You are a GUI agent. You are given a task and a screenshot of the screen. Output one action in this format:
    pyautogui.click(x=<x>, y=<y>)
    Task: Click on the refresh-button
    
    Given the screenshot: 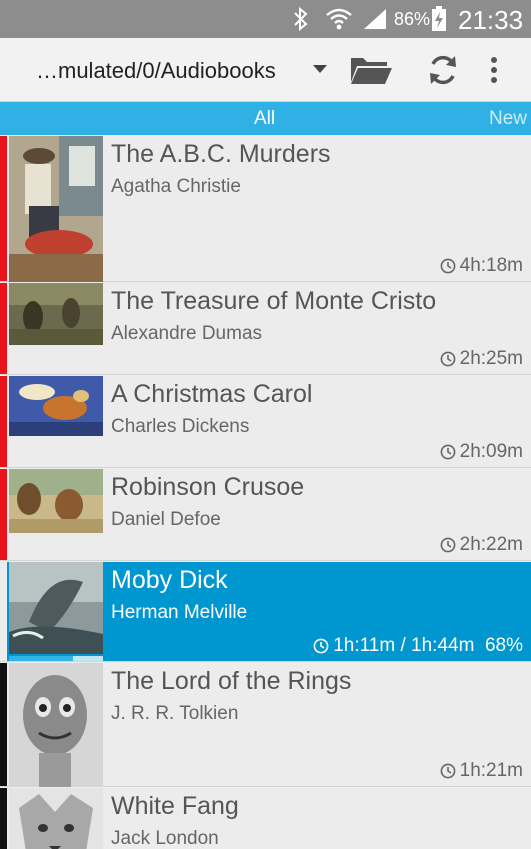 What is the action you would take?
    pyautogui.click(x=443, y=70)
    